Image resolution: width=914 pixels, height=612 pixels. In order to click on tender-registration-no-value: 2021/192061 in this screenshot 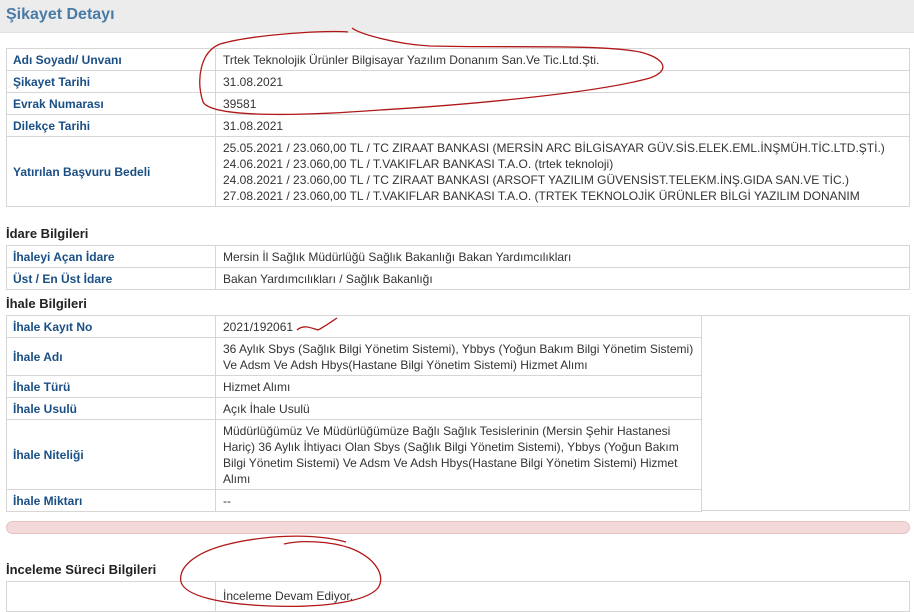, I will do `click(458, 326)`.